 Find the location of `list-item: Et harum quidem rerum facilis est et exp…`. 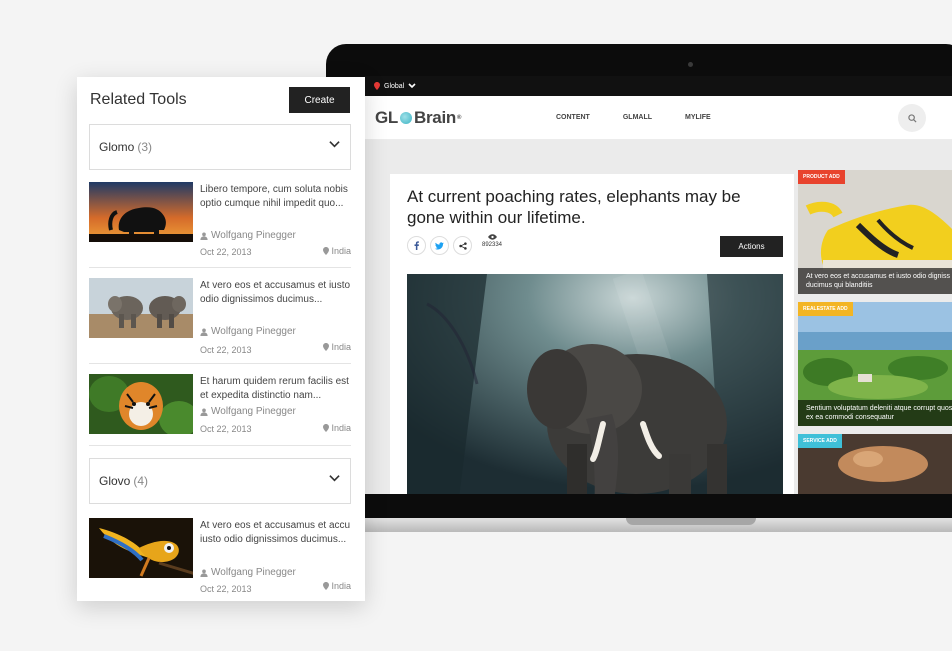

list-item: Et harum quidem rerum facilis est et exp… is located at coordinates (220, 416).